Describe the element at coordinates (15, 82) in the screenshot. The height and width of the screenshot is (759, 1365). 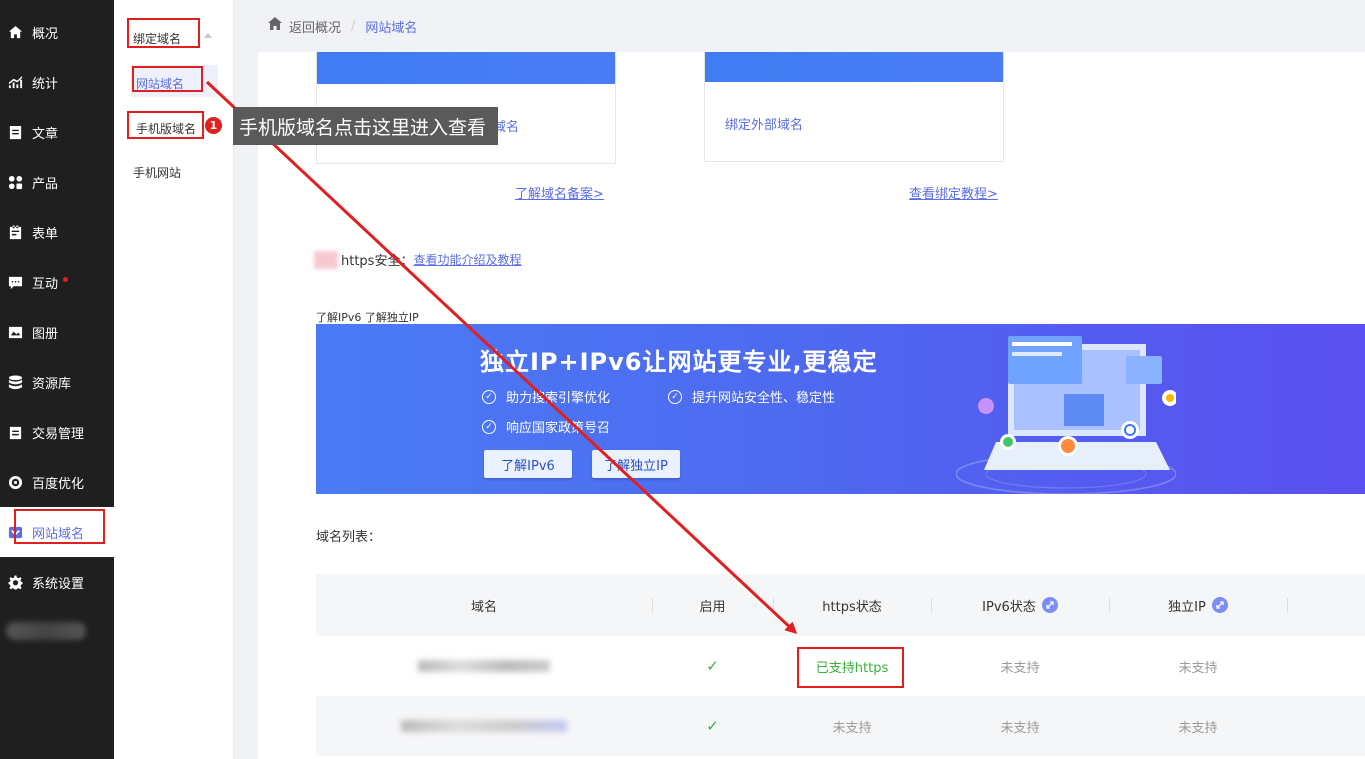
I see `stats-icon` at that location.